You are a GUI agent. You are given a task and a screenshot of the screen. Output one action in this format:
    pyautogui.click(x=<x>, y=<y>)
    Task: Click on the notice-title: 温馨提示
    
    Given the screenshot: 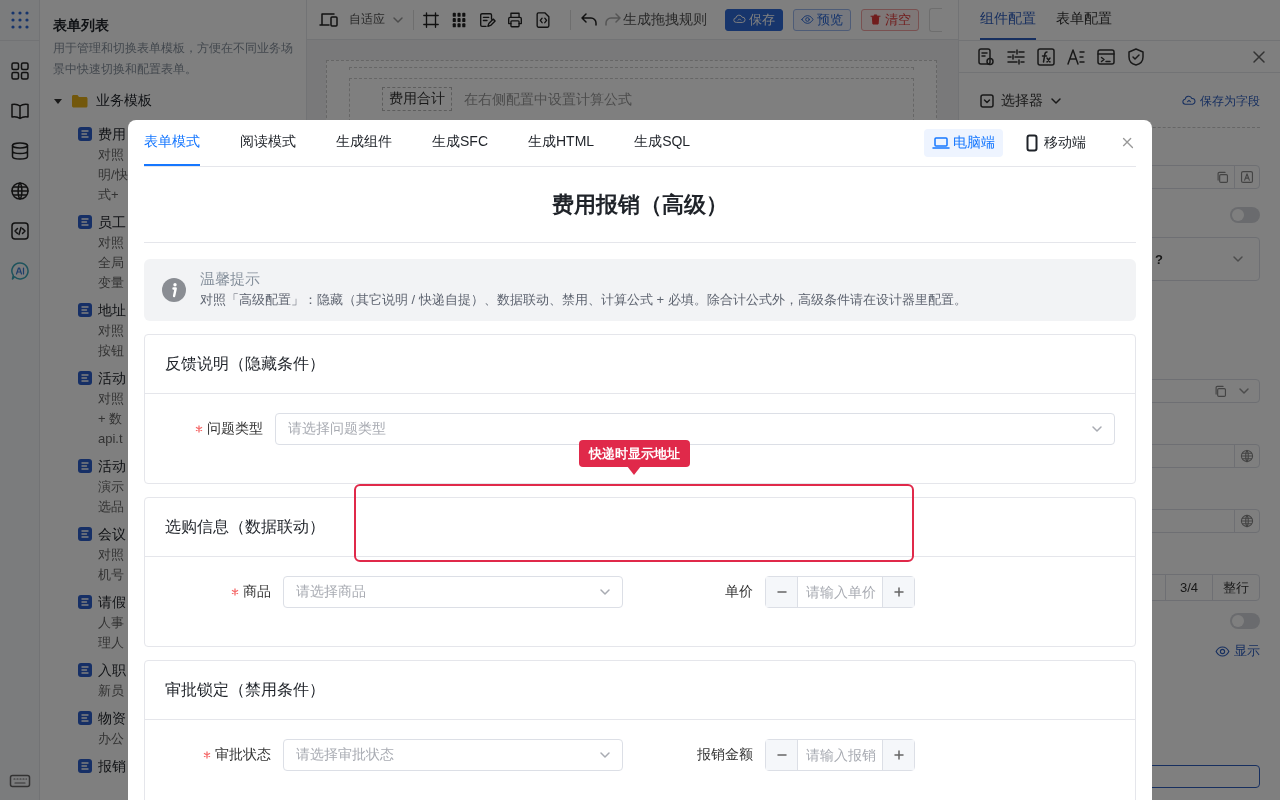 What is the action you would take?
    pyautogui.click(x=230, y=279)
    